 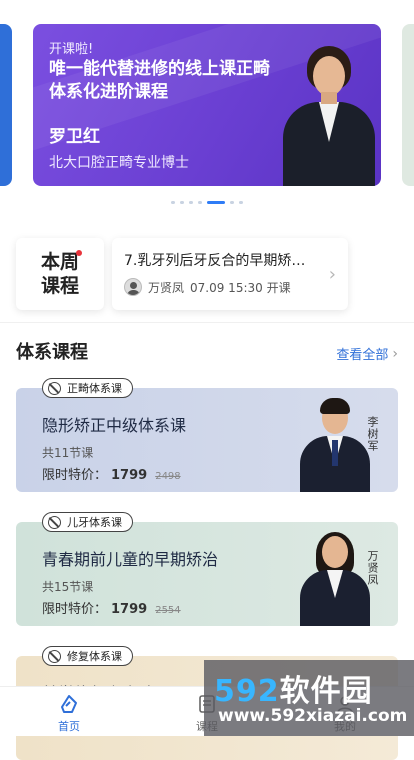 What do you see at coordinates (168, 476) in the screenshot?
I see `original-price: 2498` at bounding box center [168, 476].